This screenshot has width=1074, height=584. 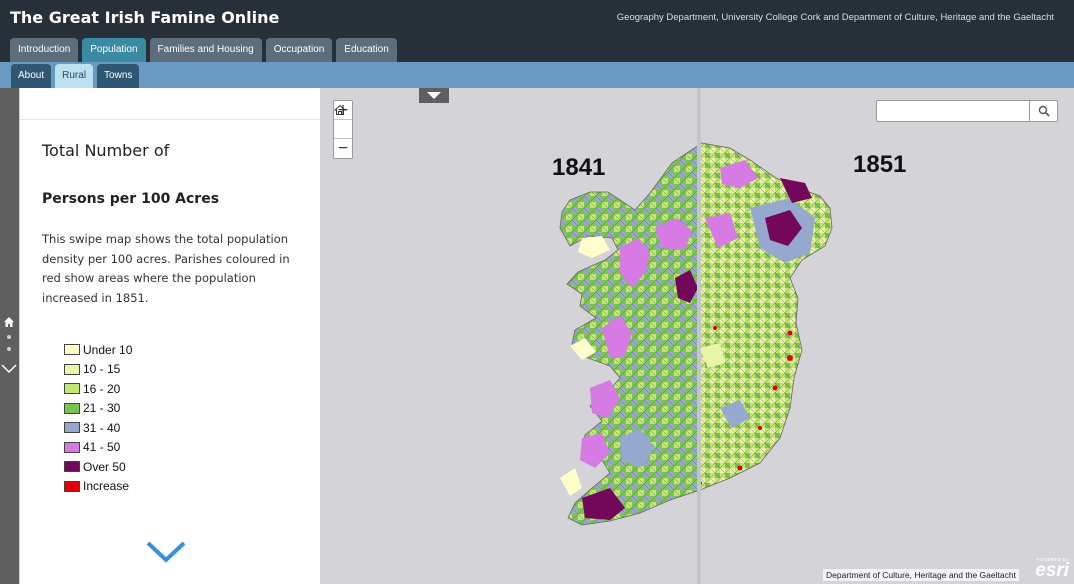 I want to click on legend-item: 10 - 15, so click(x=98, y=370).